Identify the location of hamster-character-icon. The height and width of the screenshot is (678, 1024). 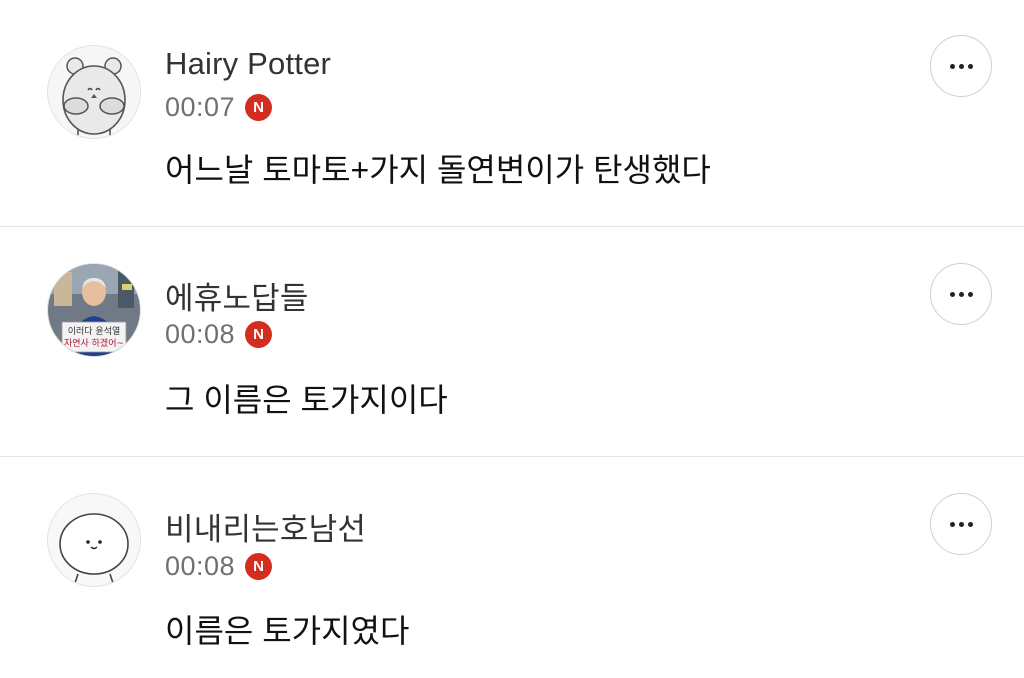
(94, 92).